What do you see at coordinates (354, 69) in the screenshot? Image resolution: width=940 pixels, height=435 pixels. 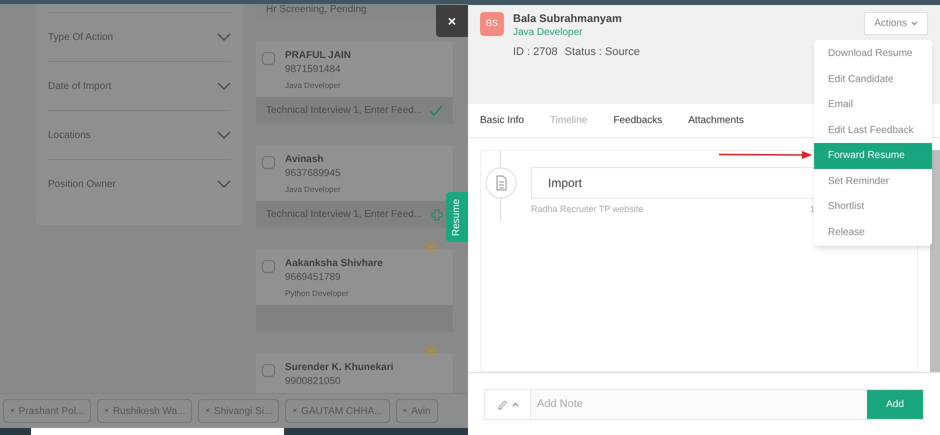 I see `candidate-card: PRAFUL JAIN 9871591484 Java Developer` at bounding box center [354, 69].